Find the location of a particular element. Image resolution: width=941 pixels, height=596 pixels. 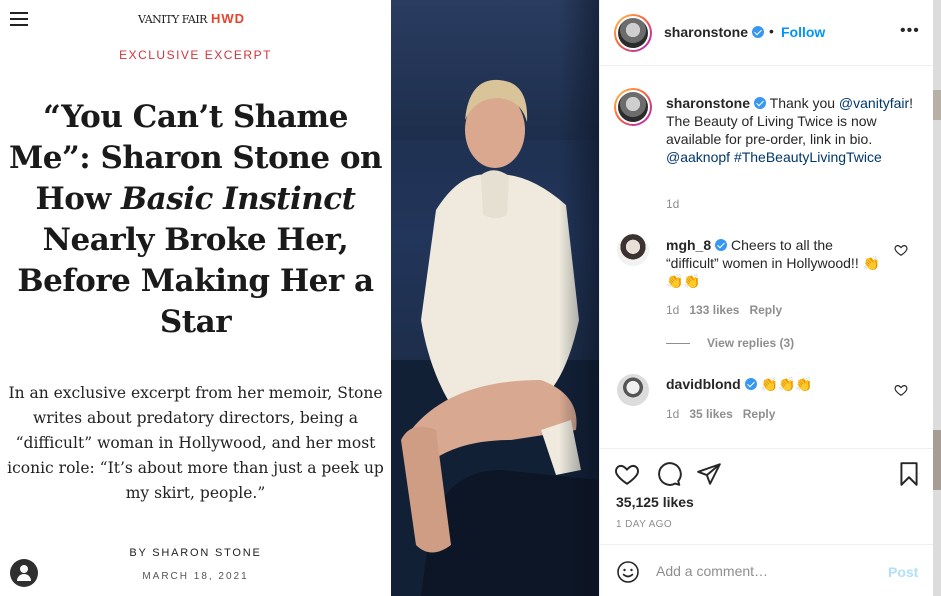

article-kicker: EXCLUSIVE EXCERPT is located at coordinates (195, 55).